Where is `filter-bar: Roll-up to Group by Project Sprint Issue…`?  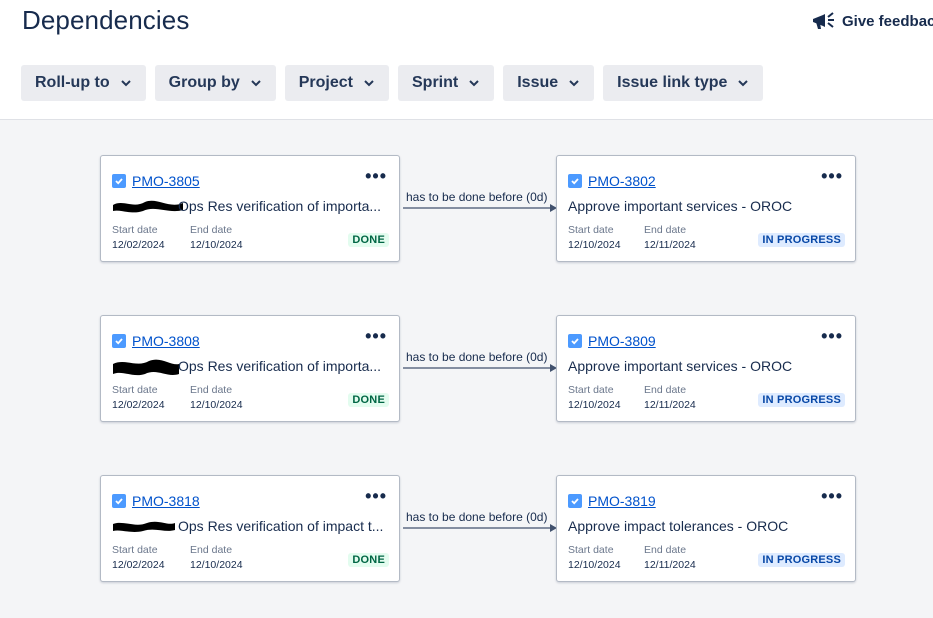
filter-bar: Roll-up to Group by Project Sprint Issue… is located at coordinates (392, 83).